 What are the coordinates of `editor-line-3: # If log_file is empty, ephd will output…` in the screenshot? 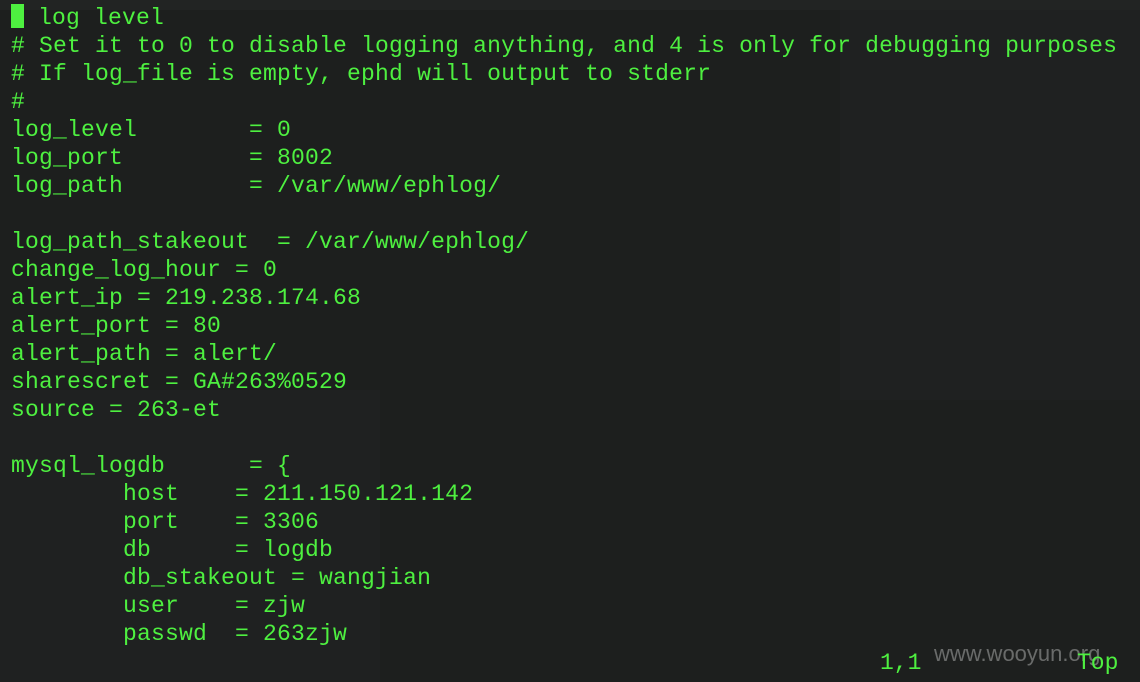 It's located at (361, 74).